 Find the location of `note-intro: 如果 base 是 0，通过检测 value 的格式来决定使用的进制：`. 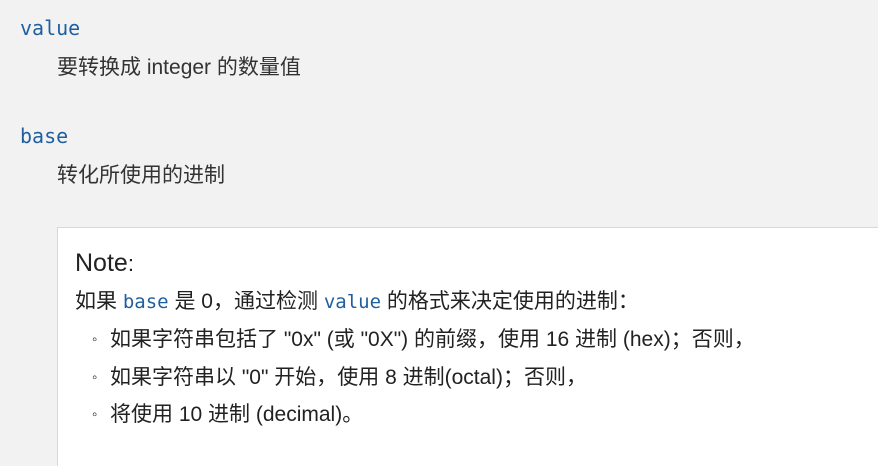

note-intro: 如果 base 是 0，通过检测 value 的格式来决定使用的进制： is located at coordinates (357, 302).